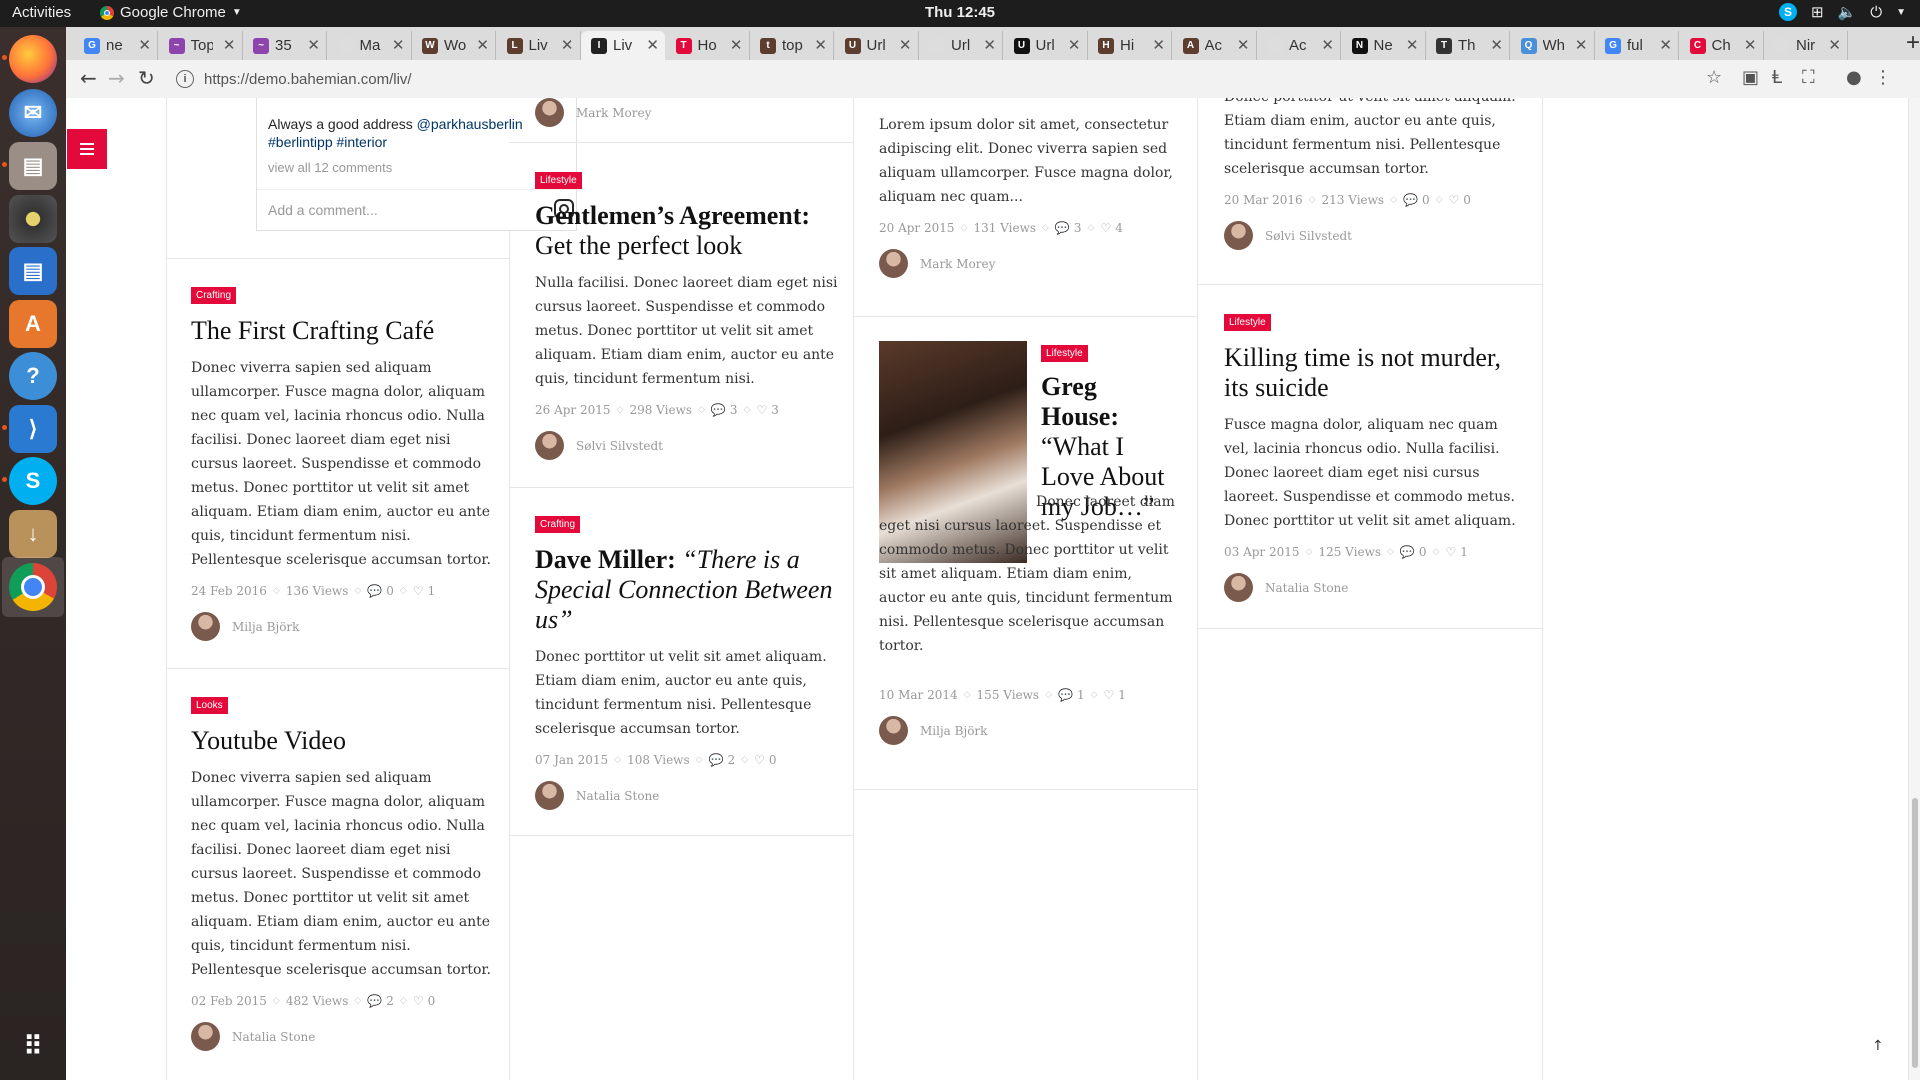 The height and width of the screenshot is (1080, 1920). I want to click on title-bold: Gentlemen’s Agreement:, so click(672, 215).